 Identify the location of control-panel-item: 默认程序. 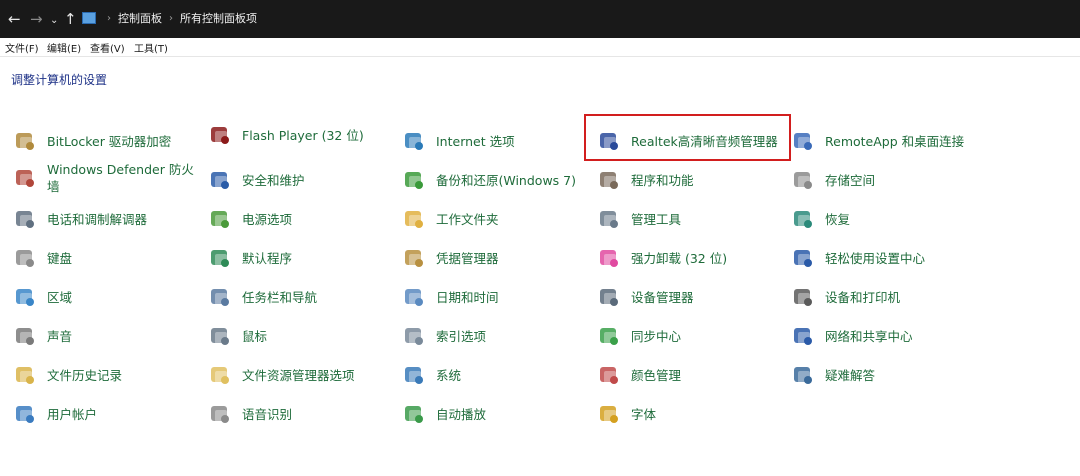
(249, 258).